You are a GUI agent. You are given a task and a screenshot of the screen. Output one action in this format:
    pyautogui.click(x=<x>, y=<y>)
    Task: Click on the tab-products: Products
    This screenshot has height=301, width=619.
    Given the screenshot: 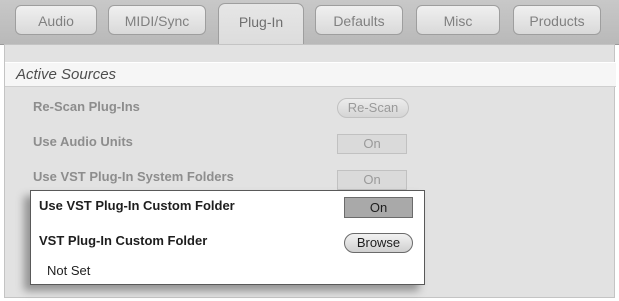 What is the action you would take?
    pyautogui.click(x=557, y=20)
    